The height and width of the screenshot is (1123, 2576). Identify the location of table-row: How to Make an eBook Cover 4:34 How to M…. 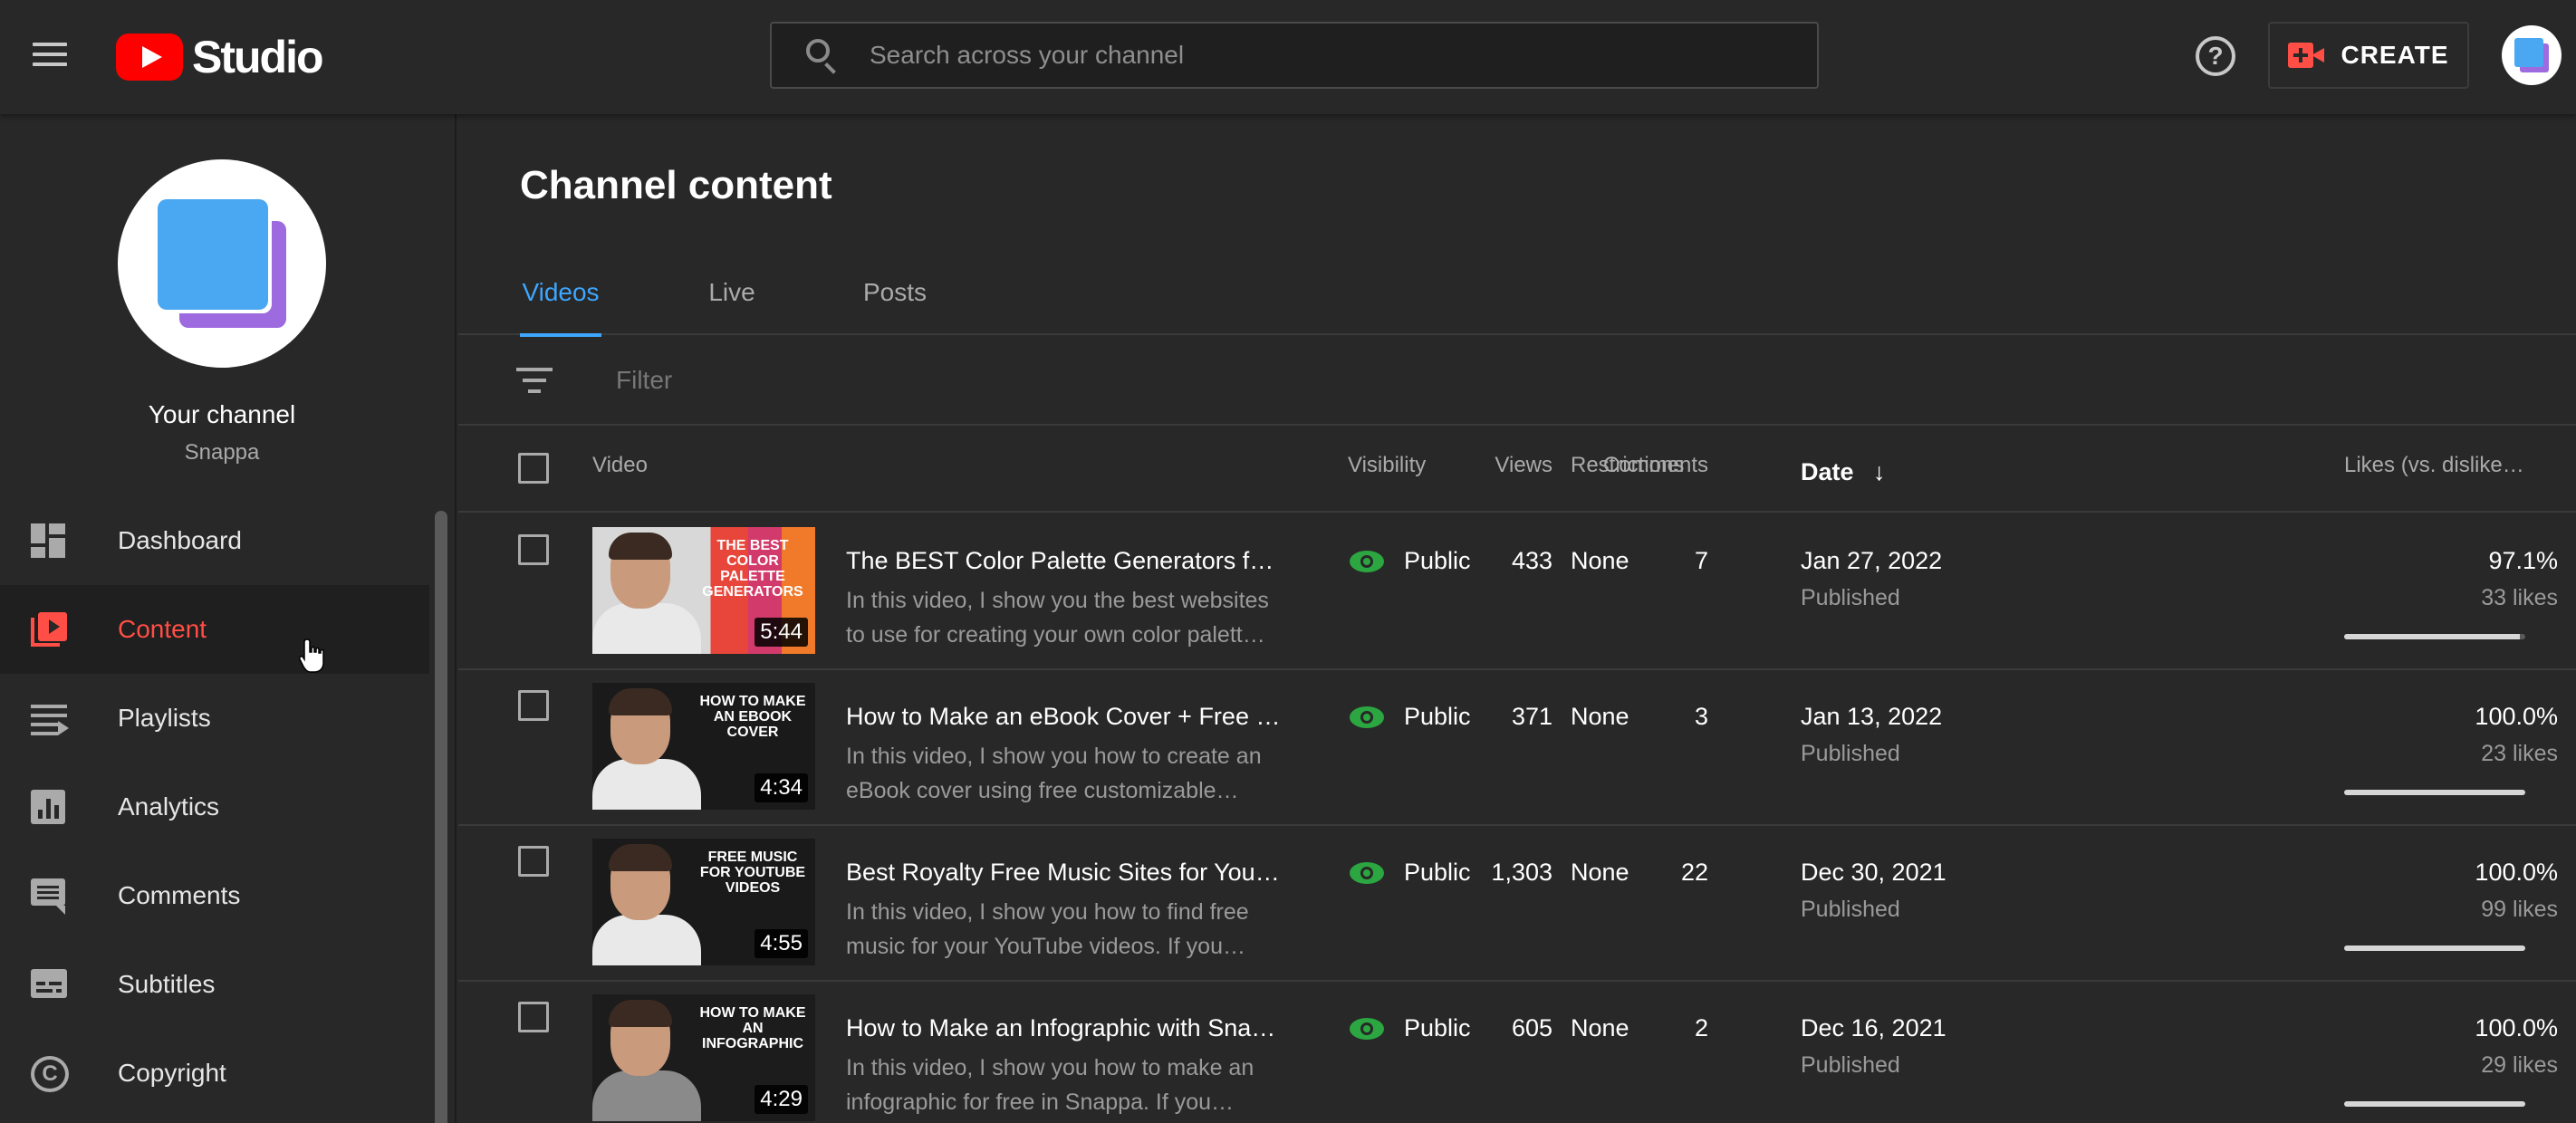
(1517, 748).